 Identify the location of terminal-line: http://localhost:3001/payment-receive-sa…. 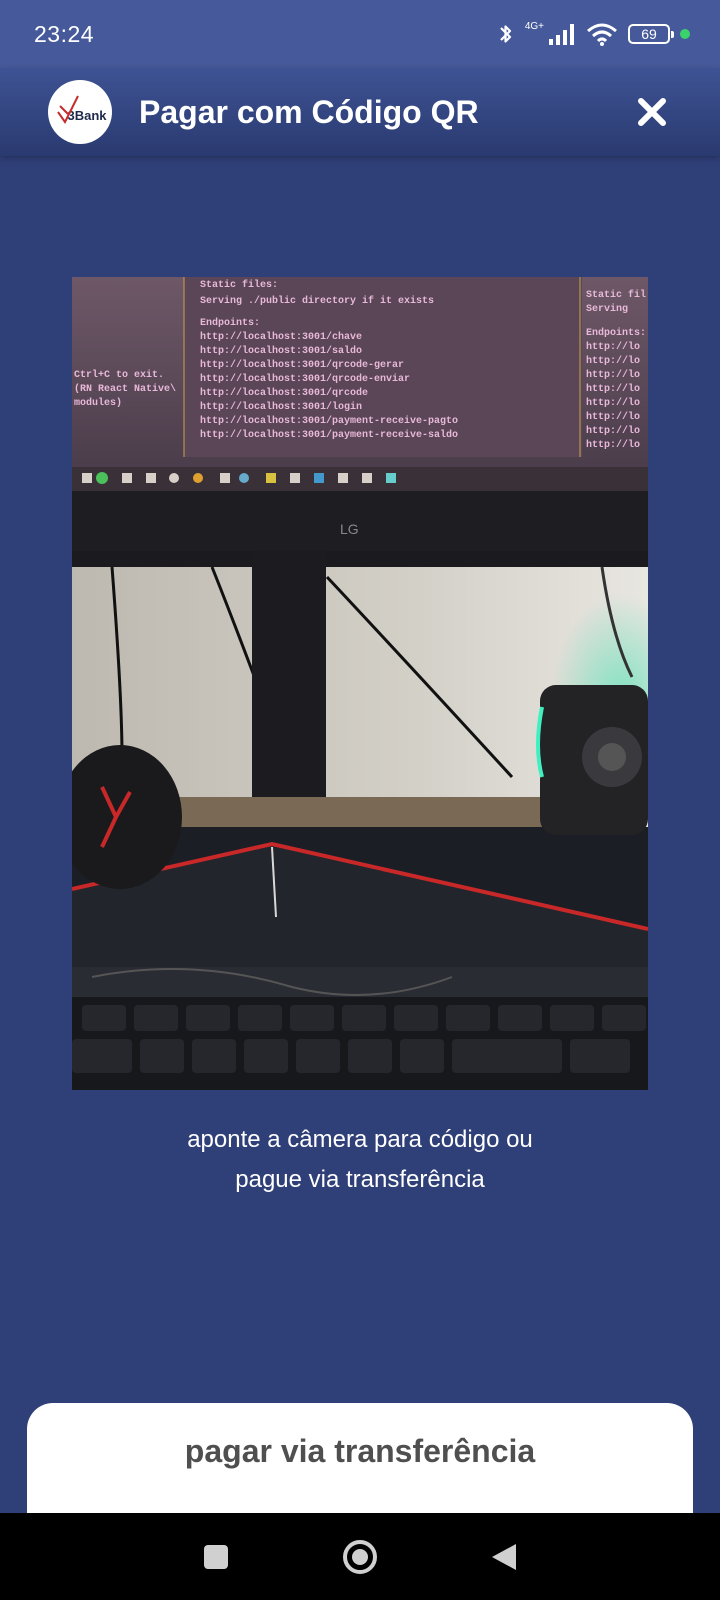
(329, 435).